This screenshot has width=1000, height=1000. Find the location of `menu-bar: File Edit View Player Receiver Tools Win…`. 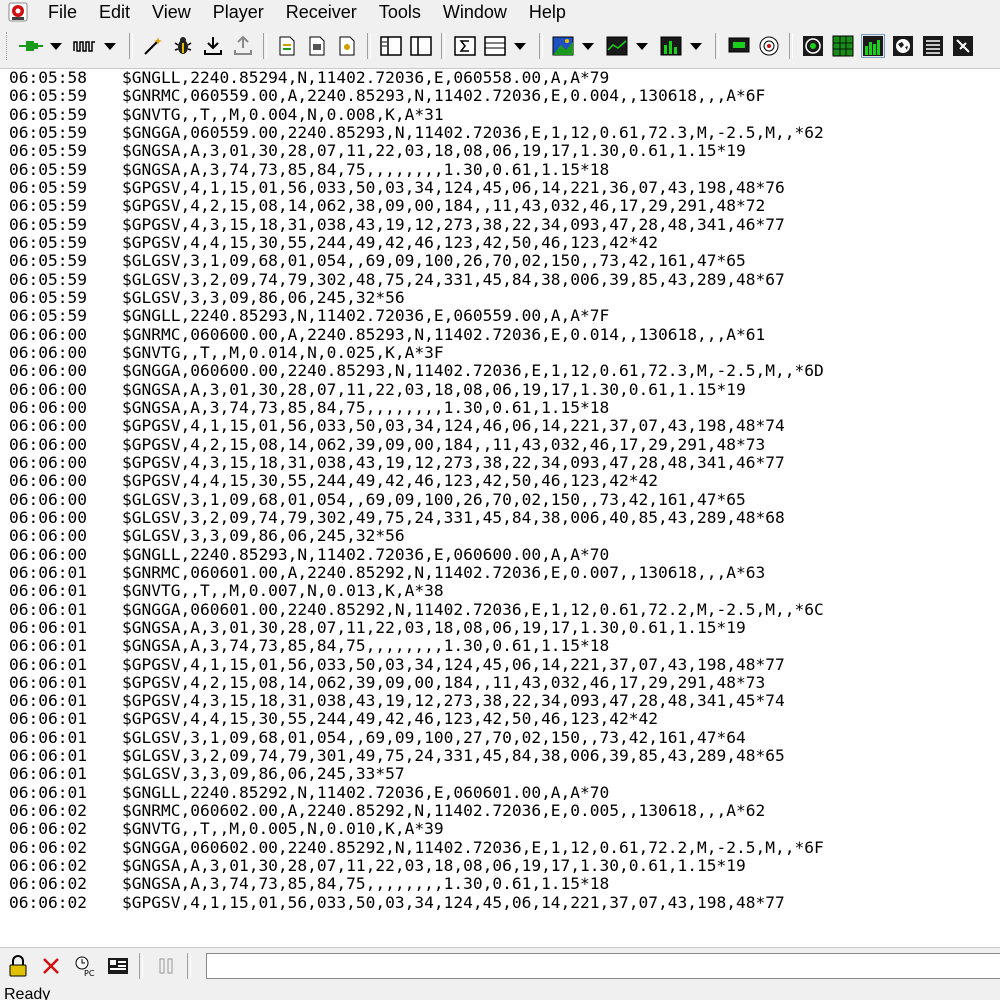

menu-bar: File Edit View Player Receiver Tools Win… is located at coordinates (500, 12).